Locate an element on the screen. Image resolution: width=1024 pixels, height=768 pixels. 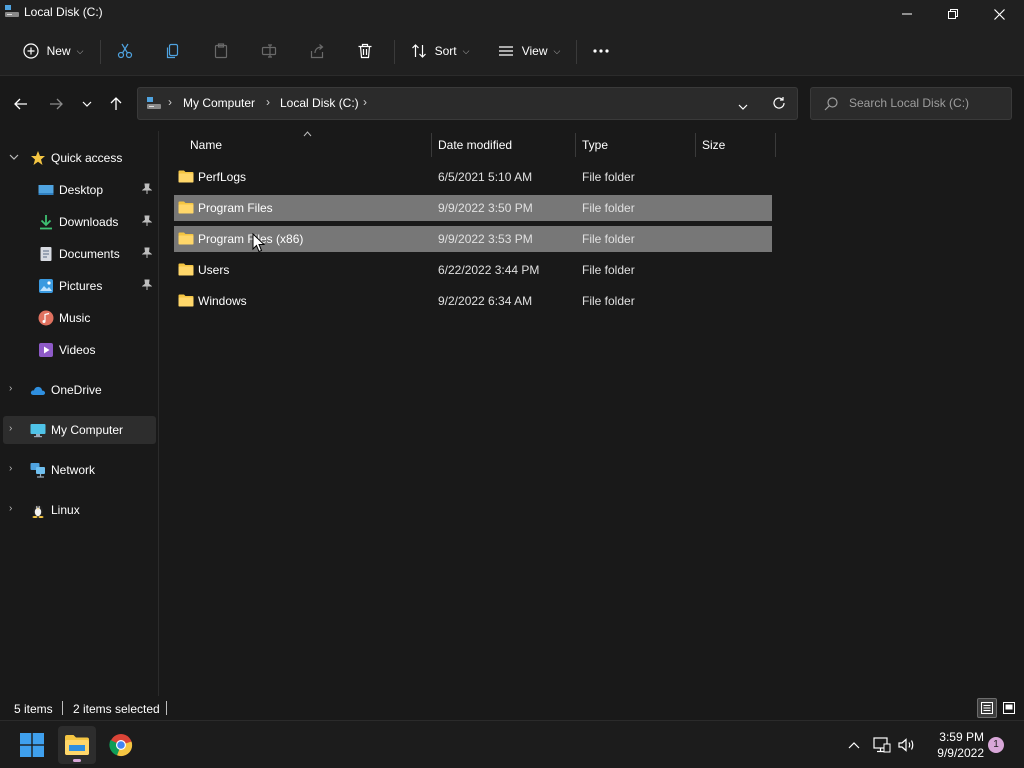
taskbar-chrome is located at coordinates (121, 745).